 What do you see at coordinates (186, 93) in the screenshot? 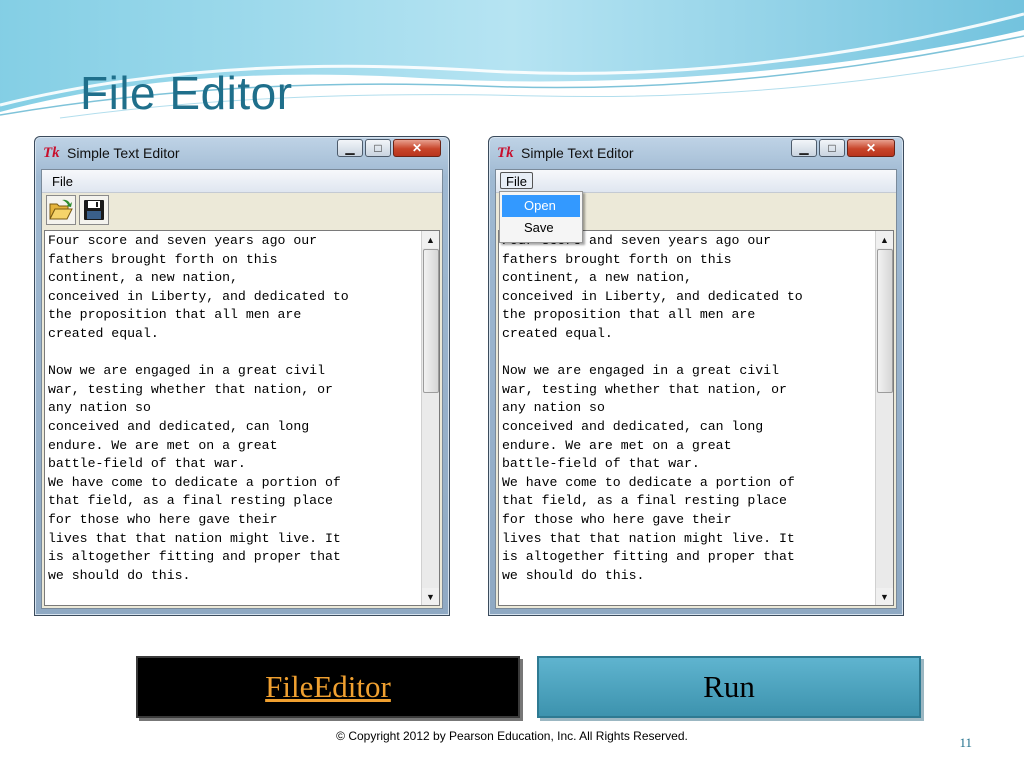
I see `slide-title: File Editor` at bounding box center [186, 93].